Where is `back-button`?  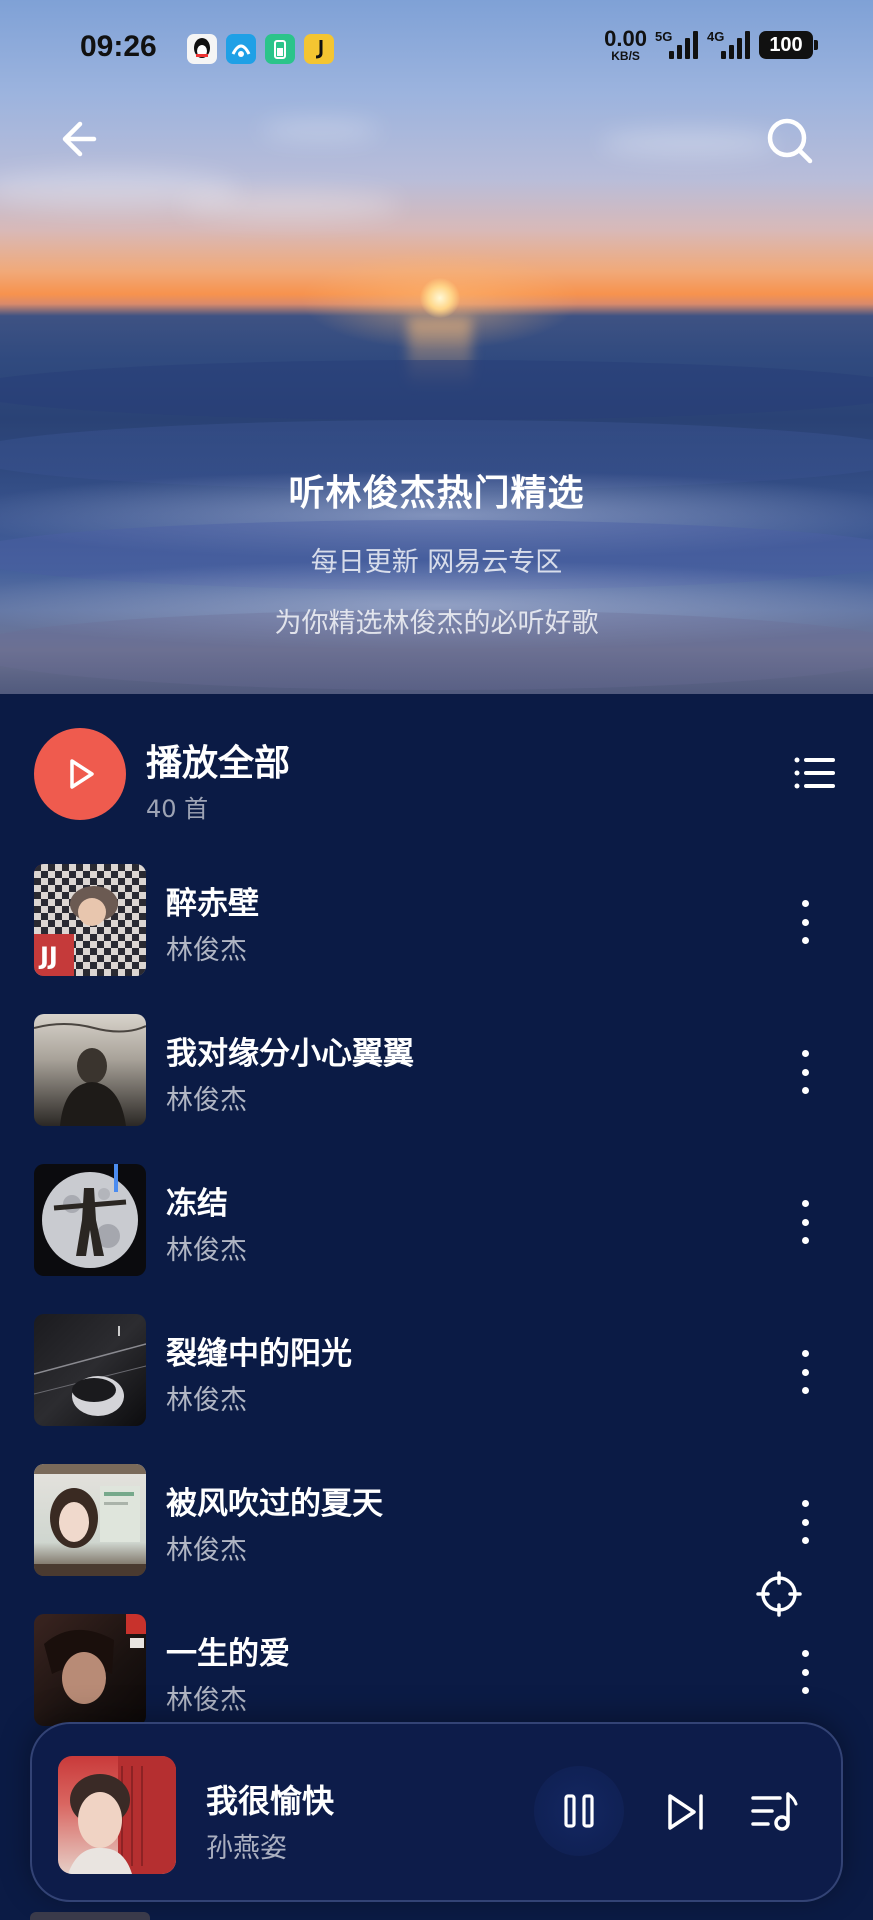 back-button is located at coordinates (82, 139).